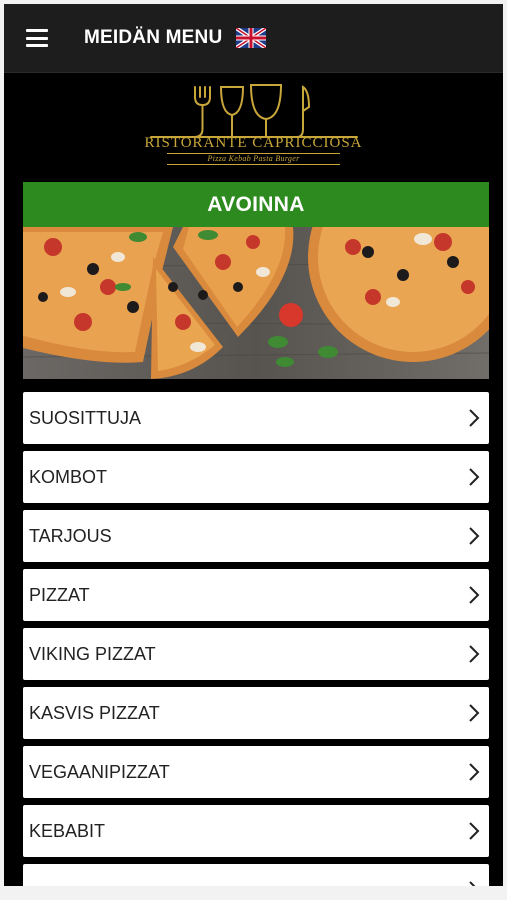  What do you see at coordinates (253, 111) in the screenshot?
I see `restaurant-logo-emblem` at bounding box center [253, 111].